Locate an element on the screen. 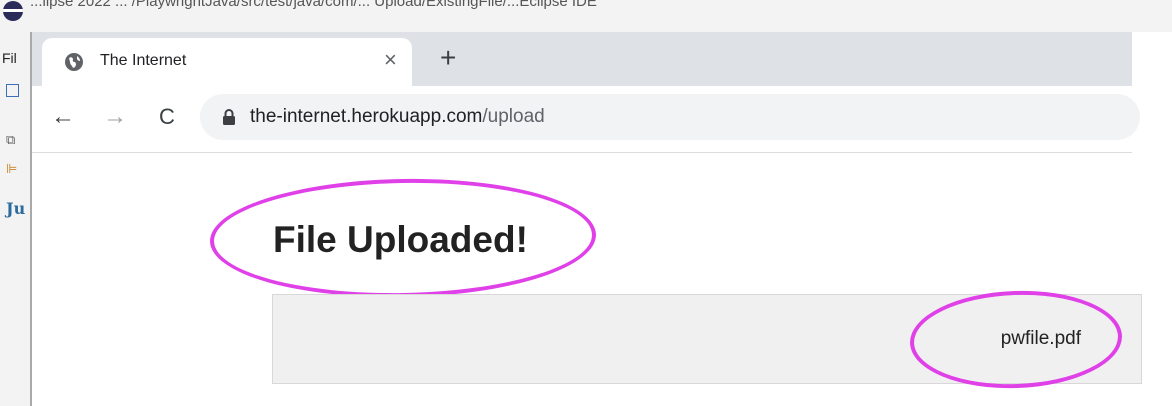 This screenshot has height=406, width=1172. address-bar: the-internet.herokuapp.com/upload is located at coordinates (670, 117).